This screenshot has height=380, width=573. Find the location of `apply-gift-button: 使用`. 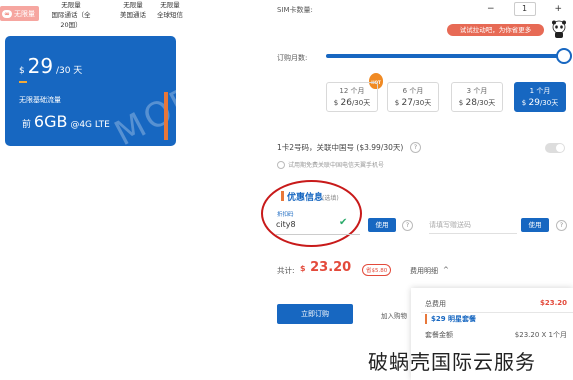

apply-gift-button: 使用 is located at coordinates (535, 225).